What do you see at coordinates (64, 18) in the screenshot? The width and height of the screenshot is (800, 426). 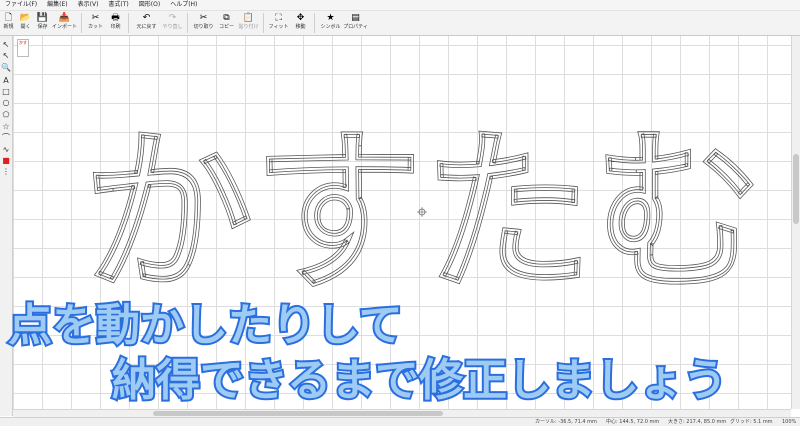 I see `import-icon: 📥` at bounding box center [64, 18].